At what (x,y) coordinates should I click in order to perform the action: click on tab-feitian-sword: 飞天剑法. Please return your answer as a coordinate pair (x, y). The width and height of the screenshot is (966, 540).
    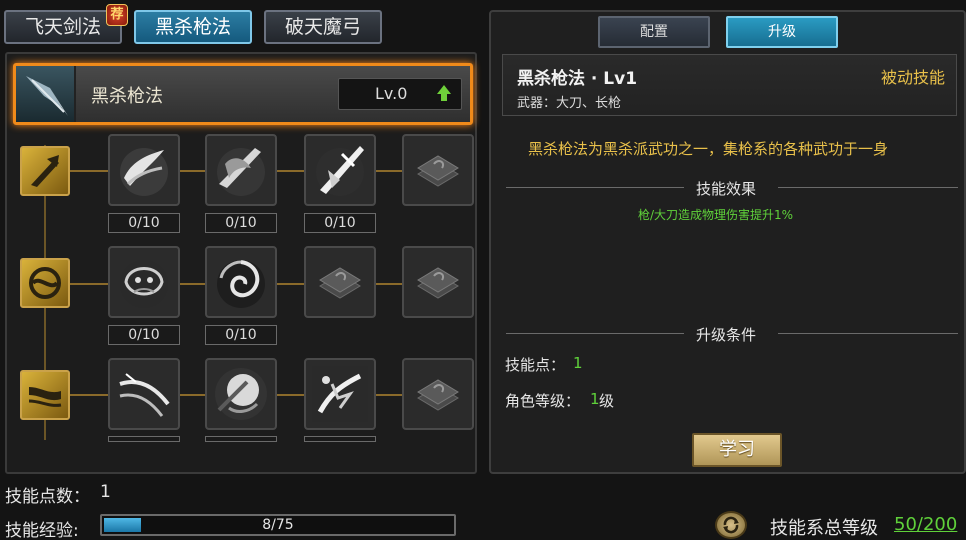
    Looking at the image, I should click on (63, 27).